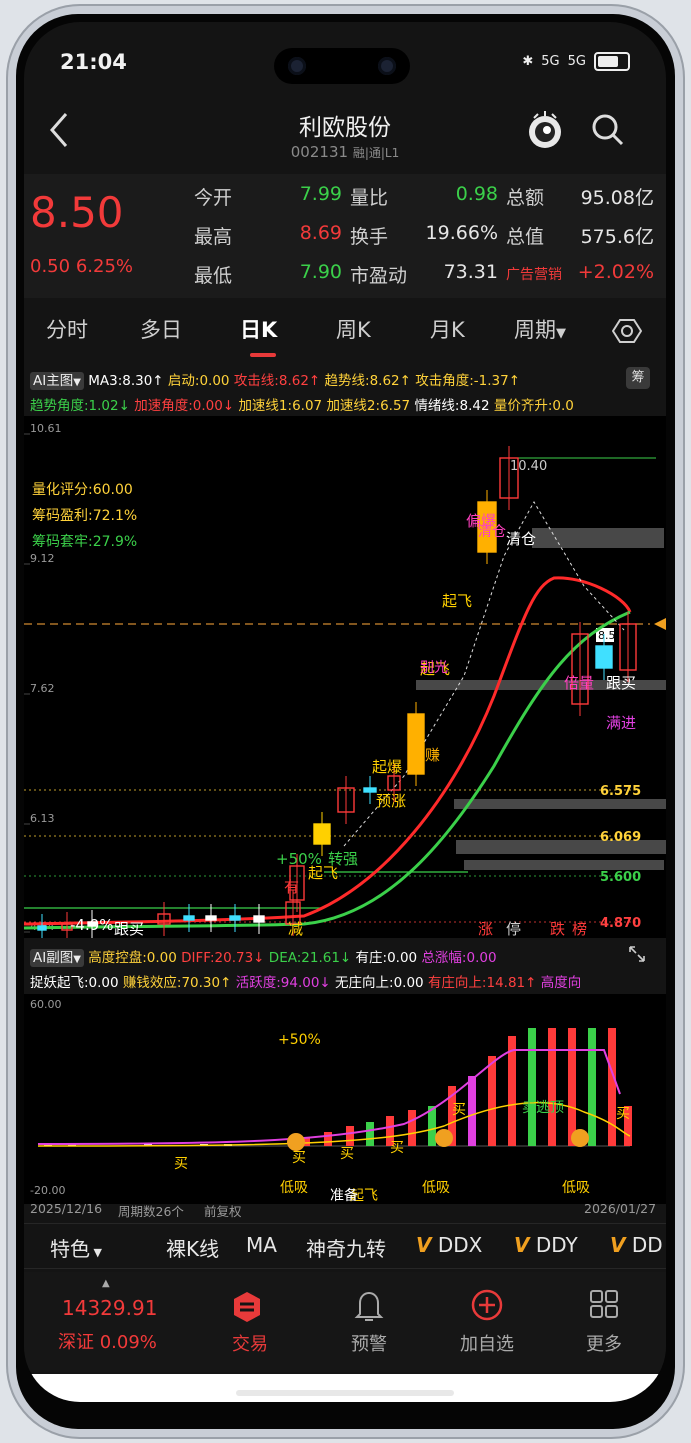  What do you see at coordinates (546, 1245) in the screenshot?
I see `toolbar-ddy: V DDY` at bounding box center [546, 1245].